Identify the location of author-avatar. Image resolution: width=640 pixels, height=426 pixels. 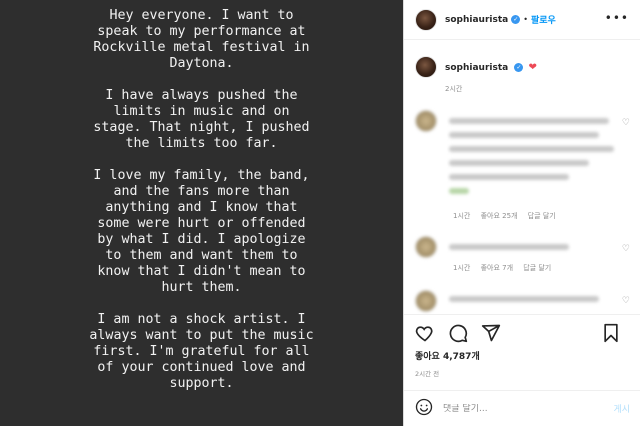
(426, 19).